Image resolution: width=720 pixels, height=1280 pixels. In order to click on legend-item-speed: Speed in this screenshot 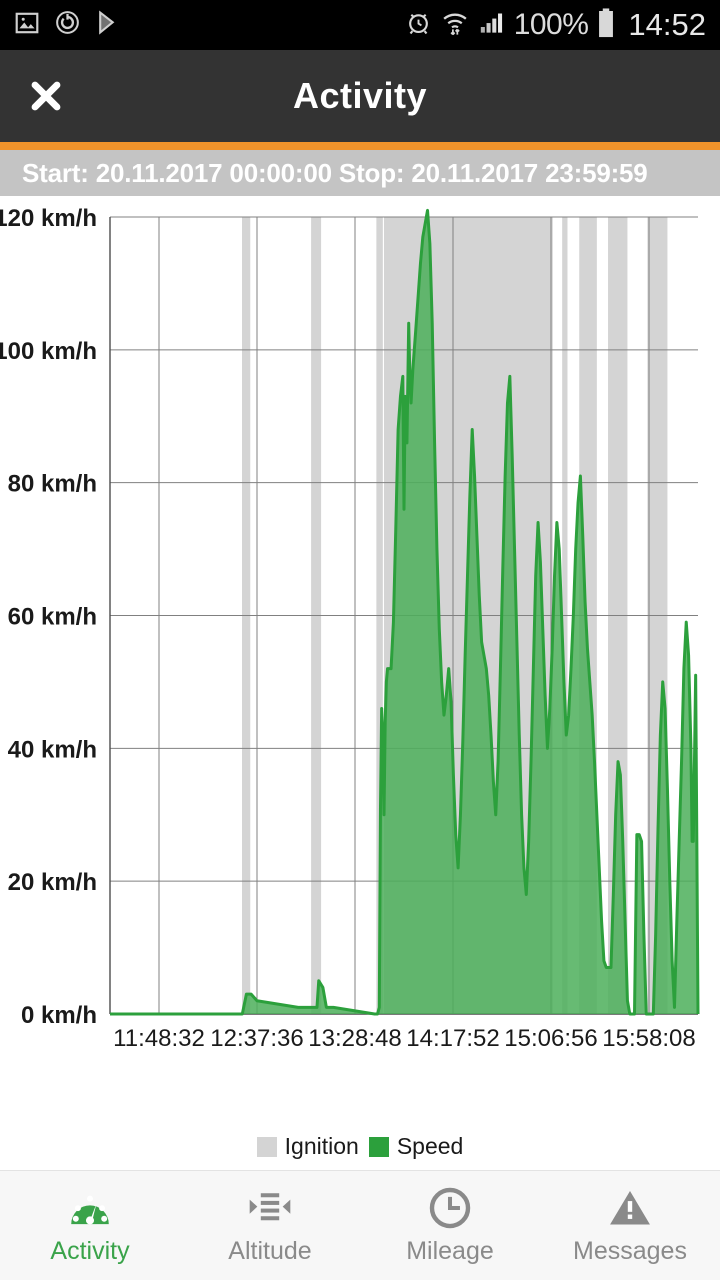, I will do `click(416, 1146)`.